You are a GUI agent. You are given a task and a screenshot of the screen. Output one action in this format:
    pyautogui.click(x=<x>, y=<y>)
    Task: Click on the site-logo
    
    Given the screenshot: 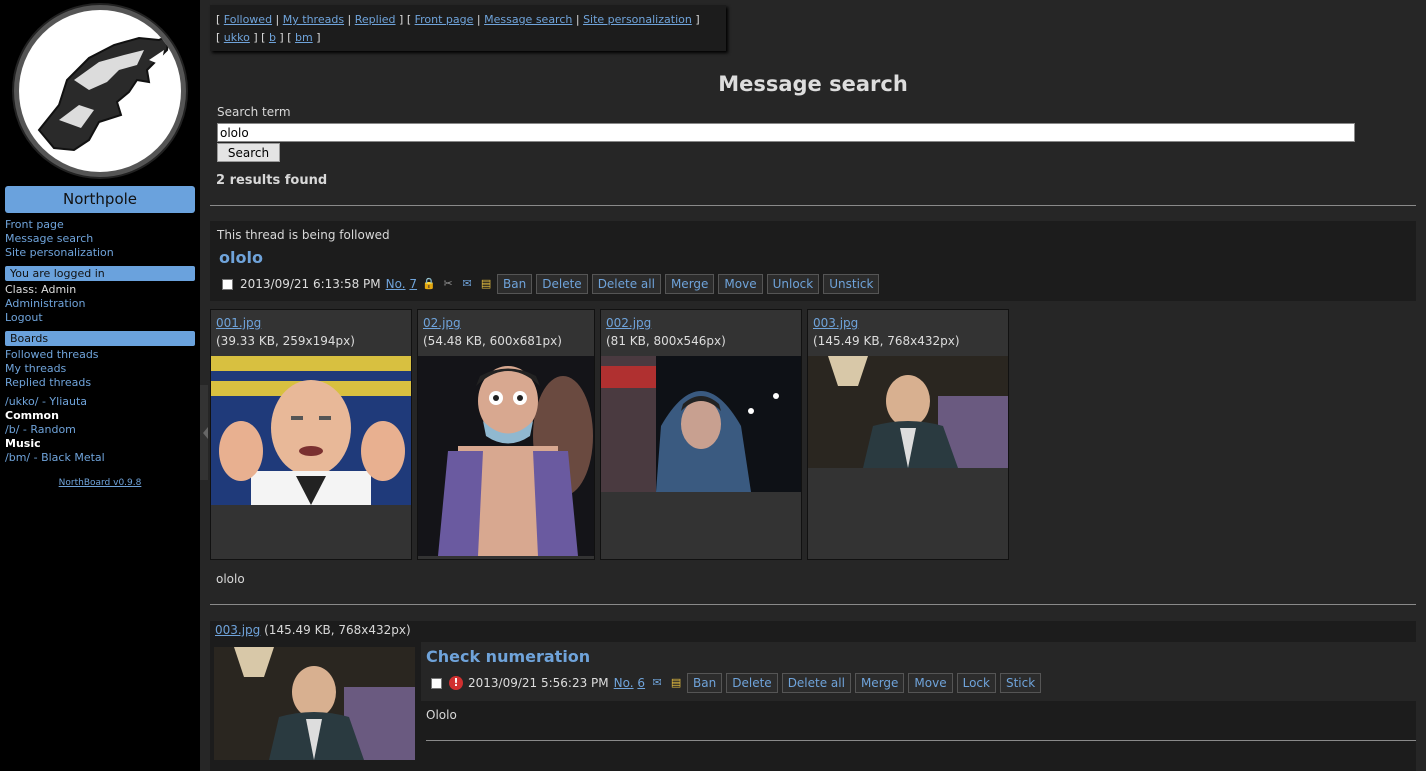 What is the action you would take?
    pyautogui.click(x=100, y=91)
    